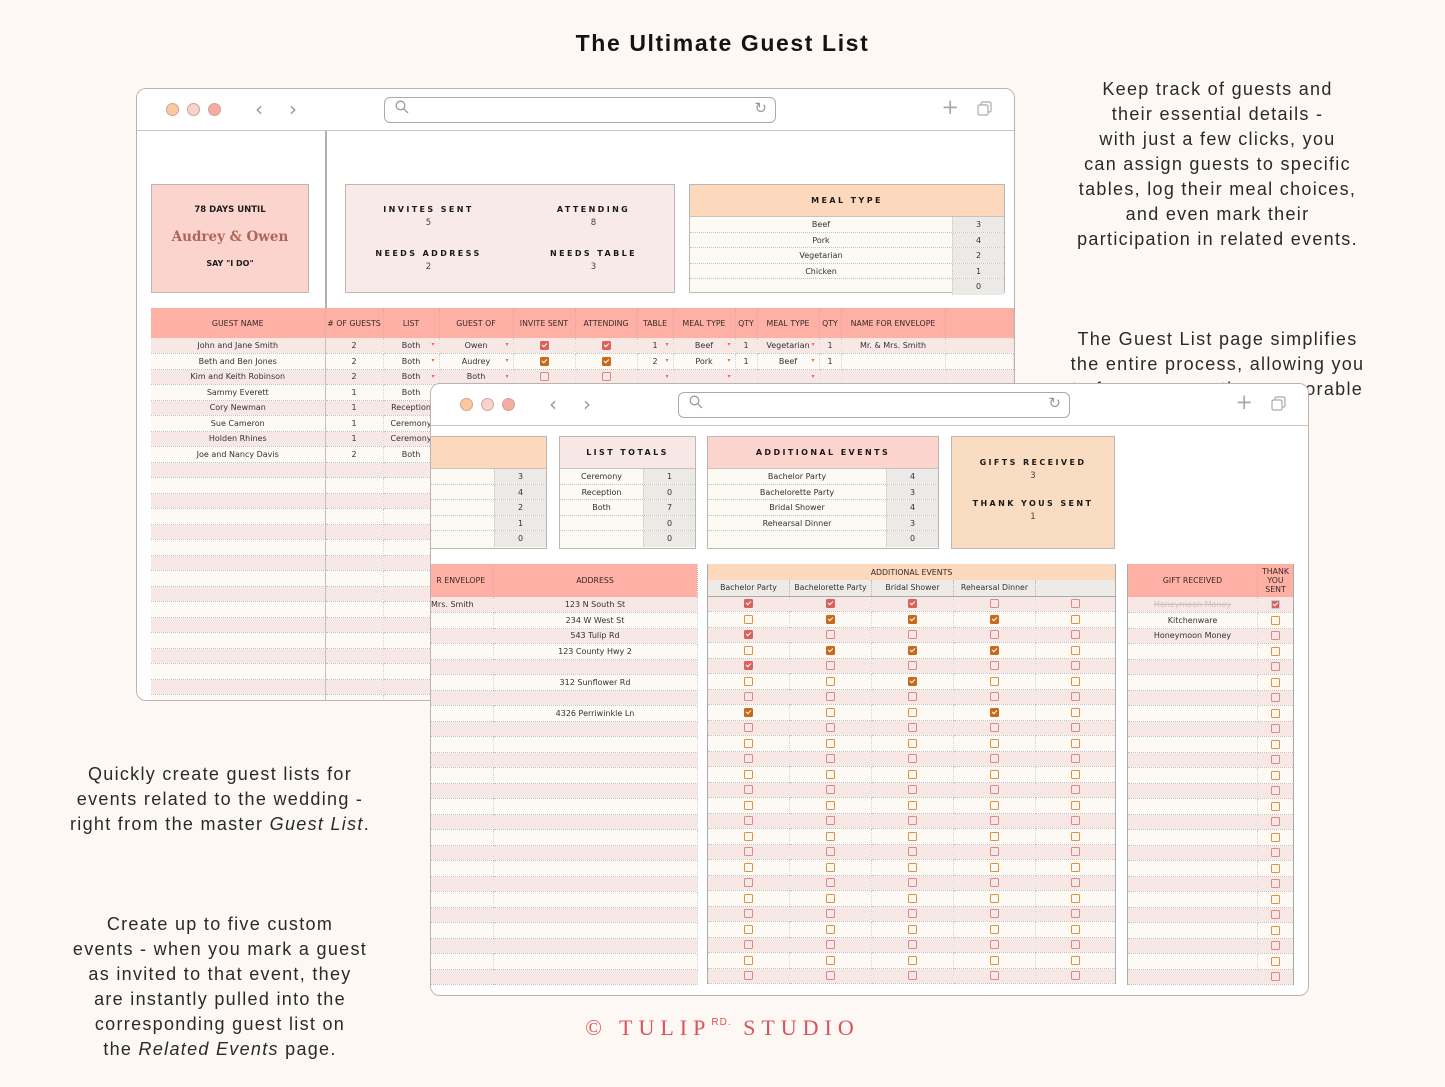  What do you see at coordinates (238, 439) in the screenshot?
I see `guest-name-cell: Holden Rhines` at bounding box center [238, 439].